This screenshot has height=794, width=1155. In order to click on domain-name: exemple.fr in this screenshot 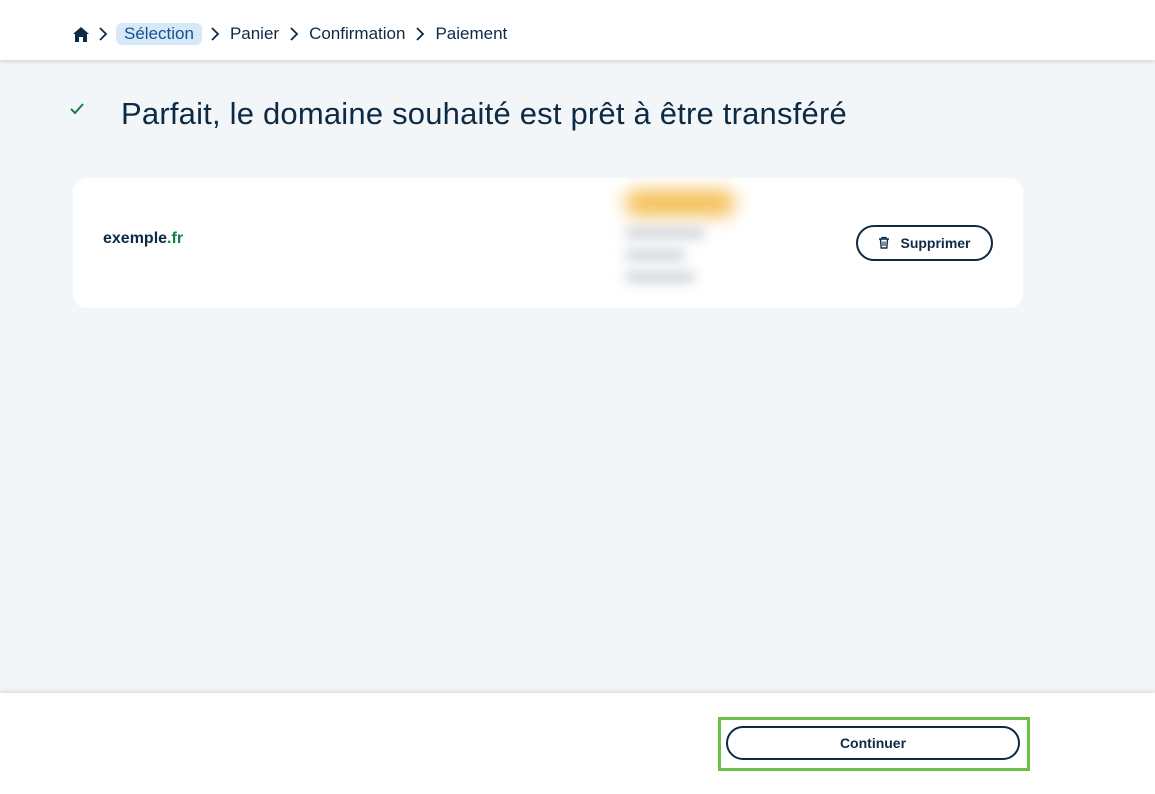, I will do `click(143, 239)`.